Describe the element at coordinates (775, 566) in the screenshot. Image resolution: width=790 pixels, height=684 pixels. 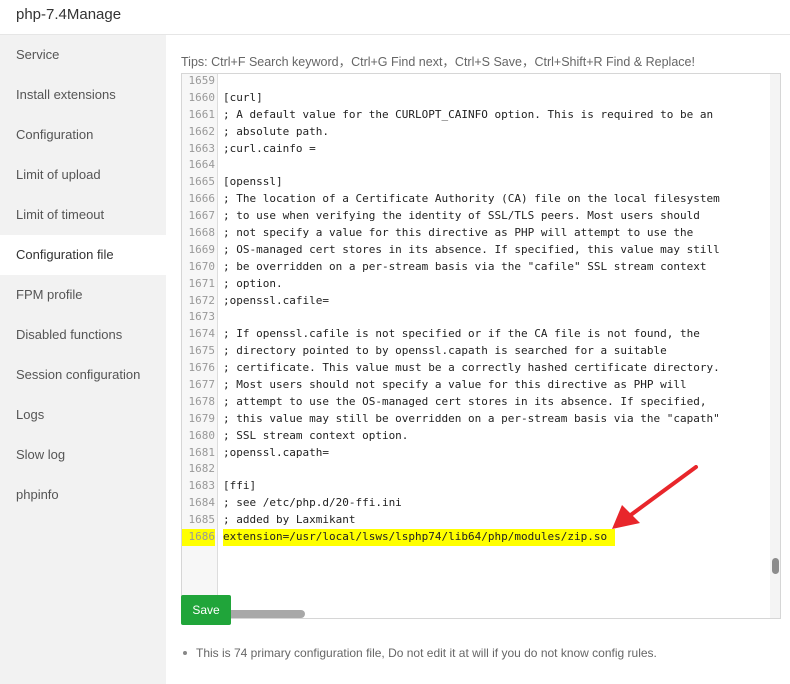
I see `vertical-scroll-thumb` at that location.